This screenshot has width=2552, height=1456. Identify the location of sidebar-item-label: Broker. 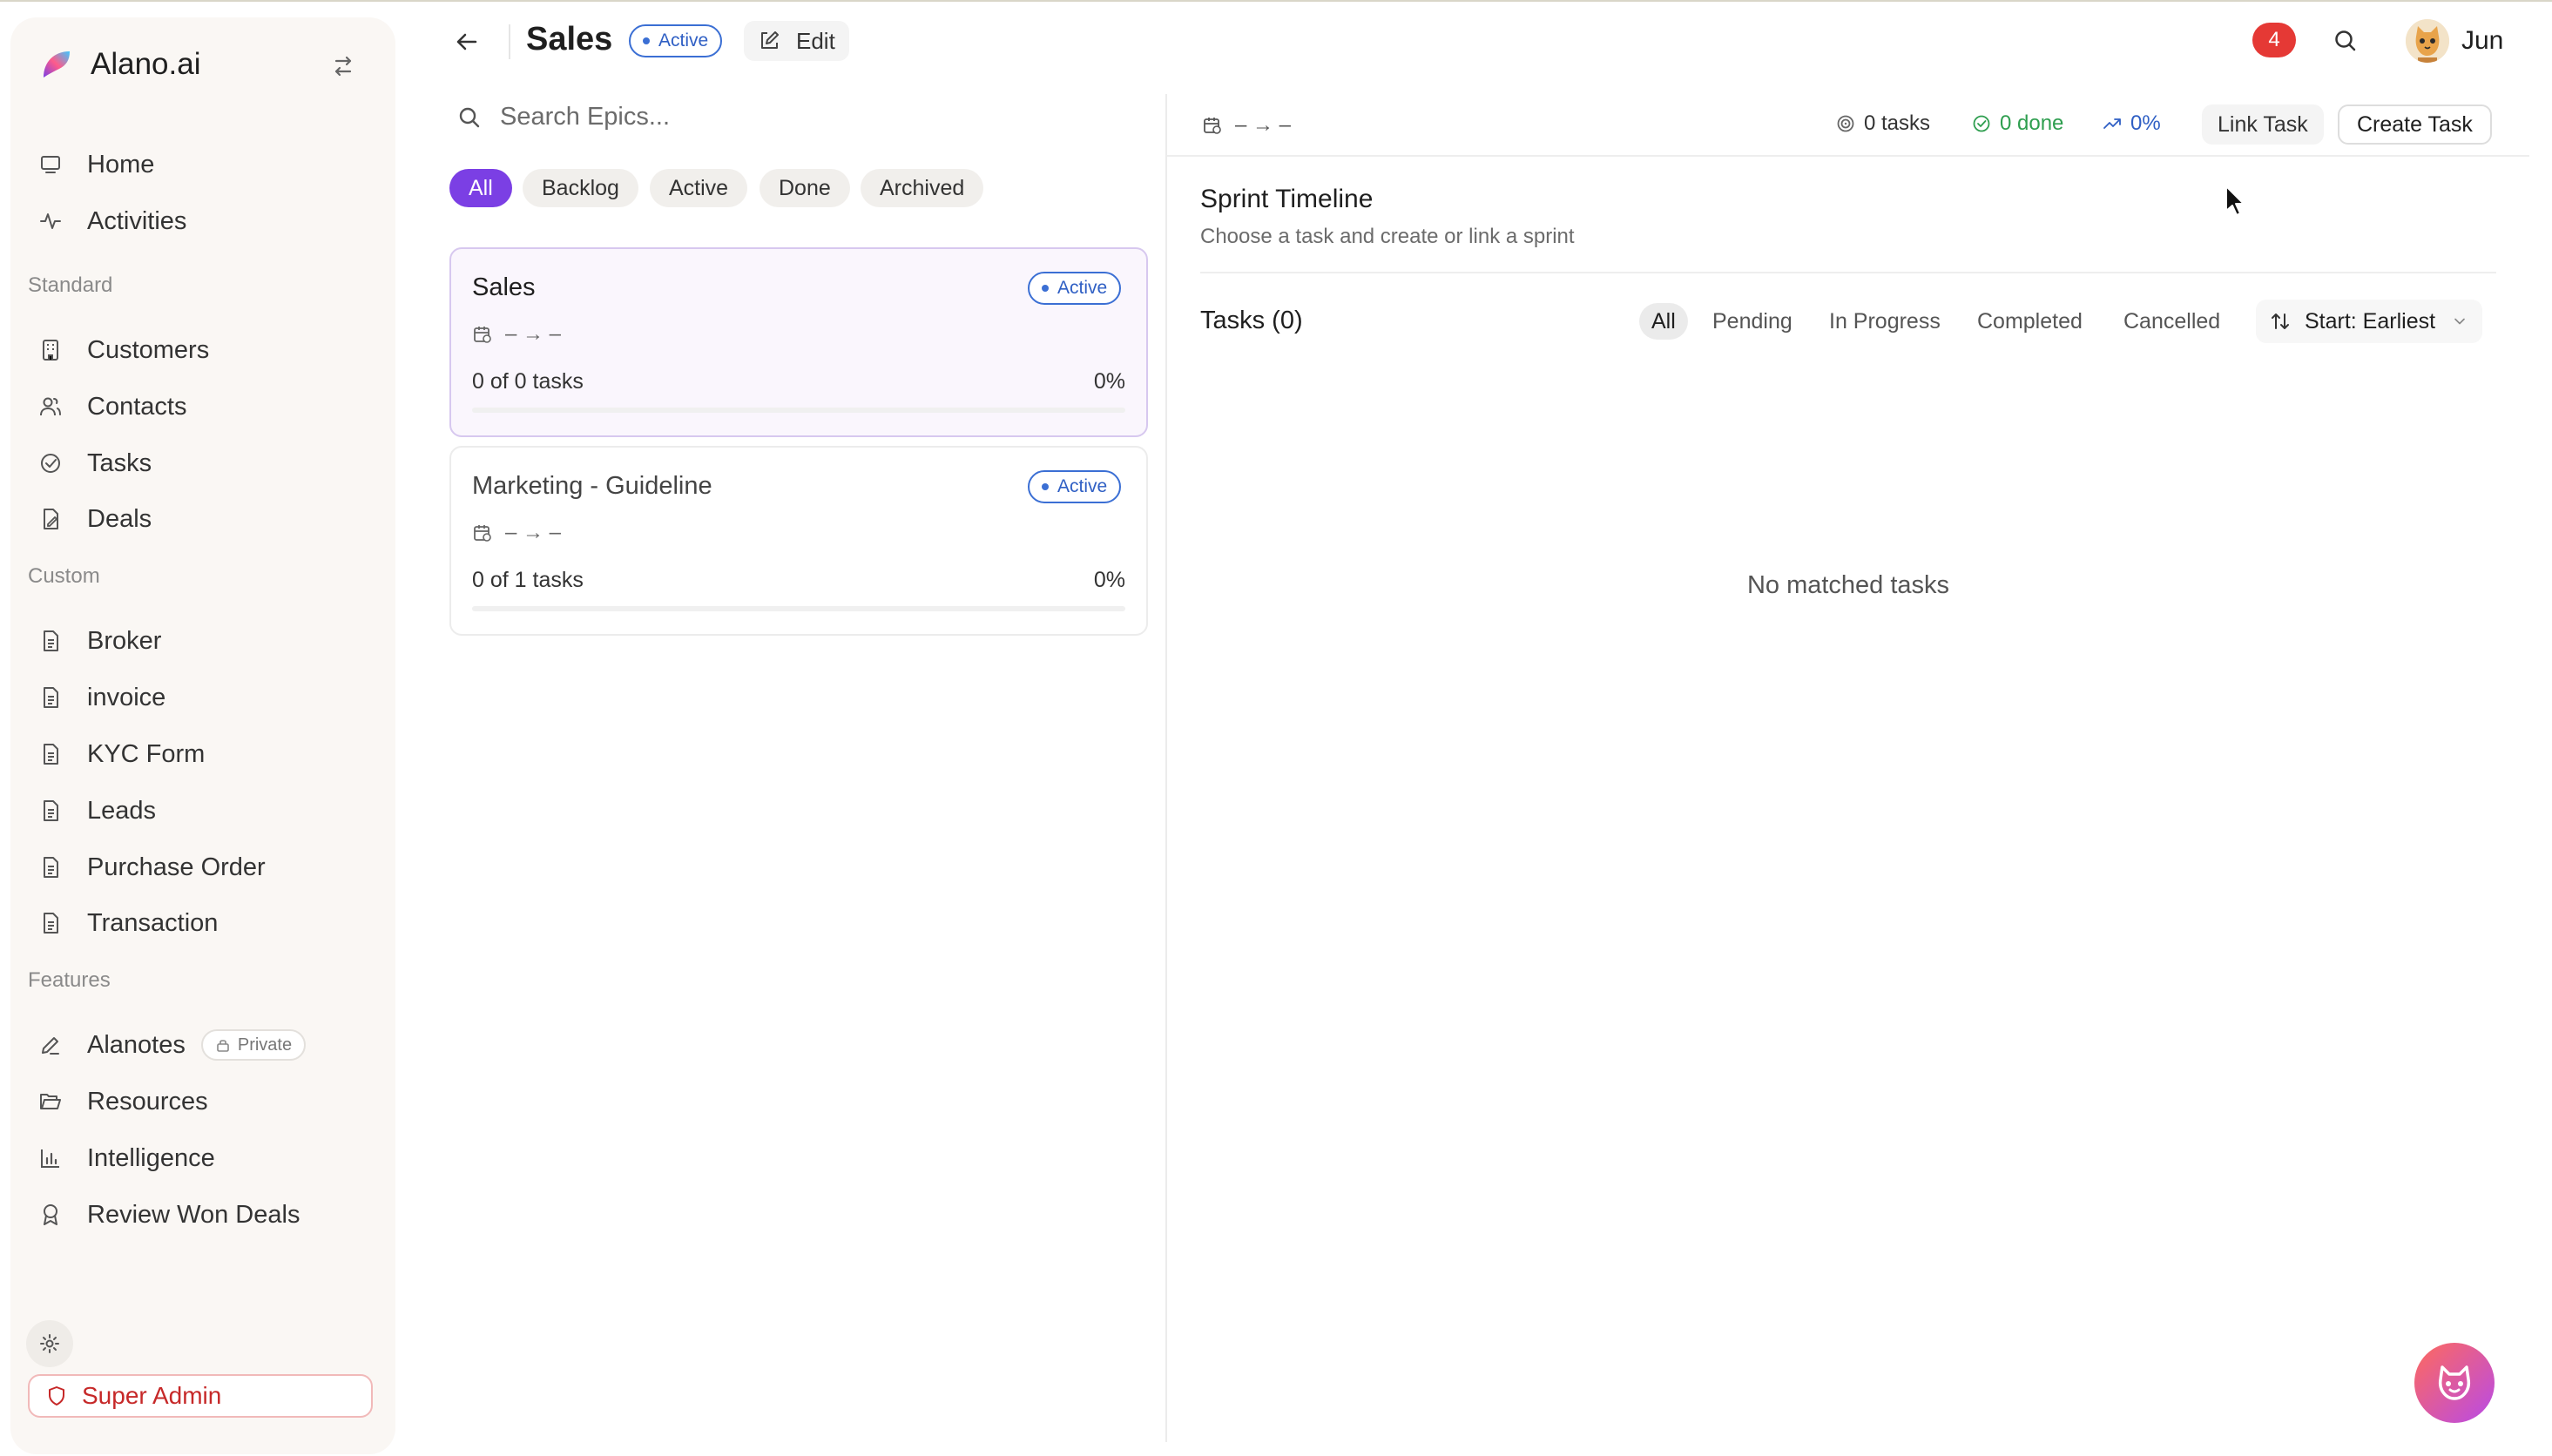
(124, 640).